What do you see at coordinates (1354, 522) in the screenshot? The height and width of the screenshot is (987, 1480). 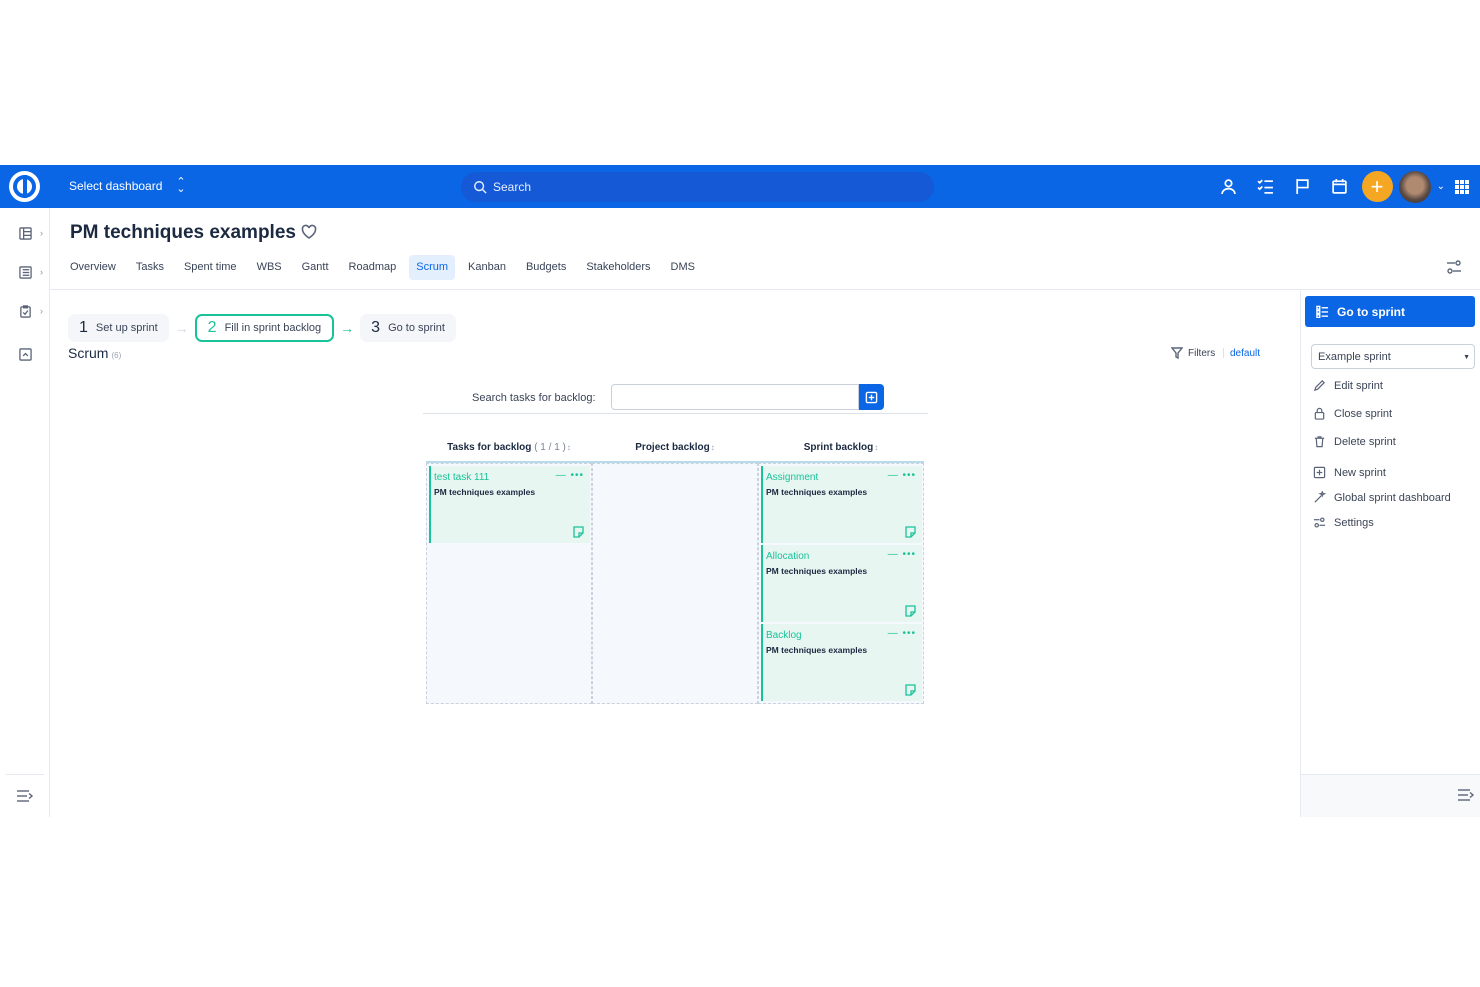 I see `settings-label: Settings` at bounding box center [1354, 522].